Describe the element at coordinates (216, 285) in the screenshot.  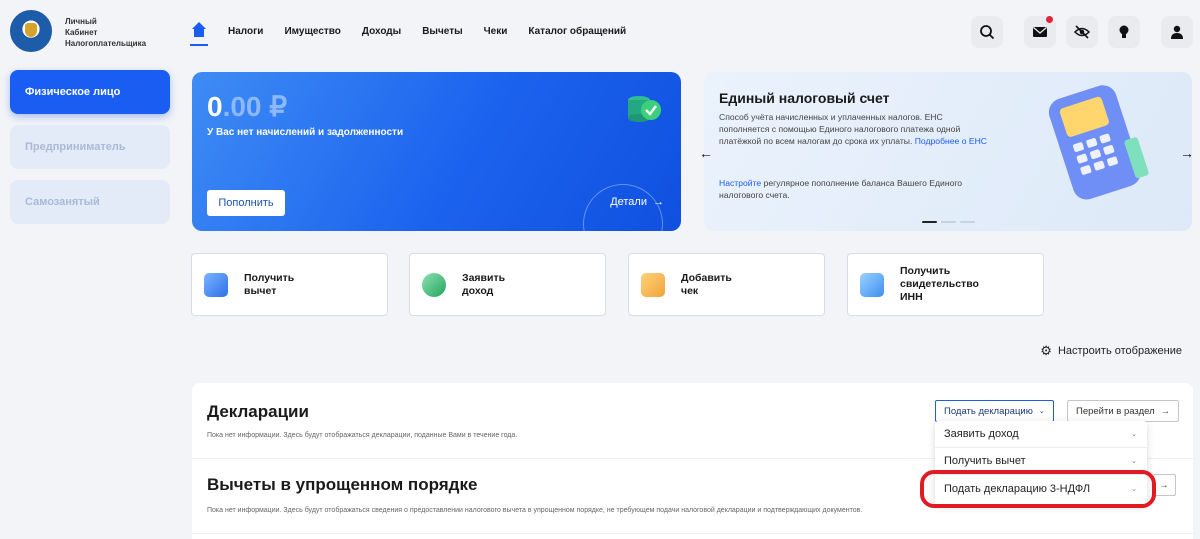
I see `wallet-icon` at that location.